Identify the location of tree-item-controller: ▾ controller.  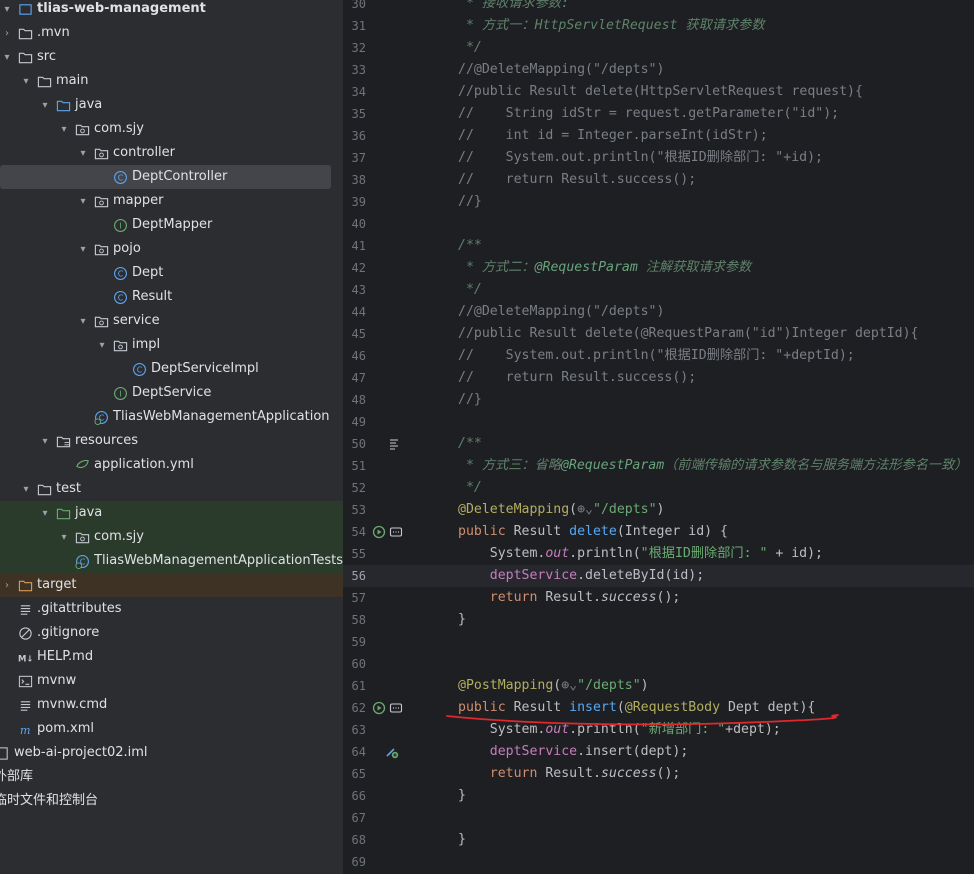
(171, 153).